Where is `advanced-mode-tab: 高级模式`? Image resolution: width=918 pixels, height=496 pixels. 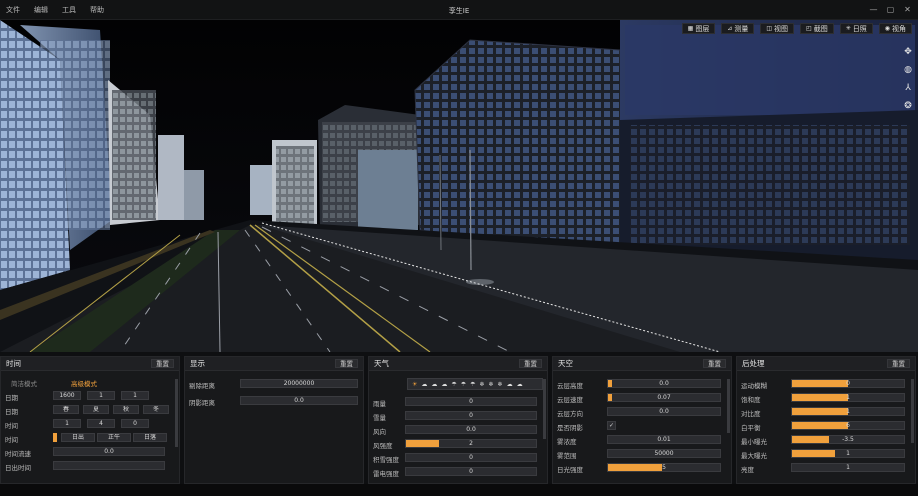
advanced-mode-tab: 高级模式 is located at coordinates (84, 383).